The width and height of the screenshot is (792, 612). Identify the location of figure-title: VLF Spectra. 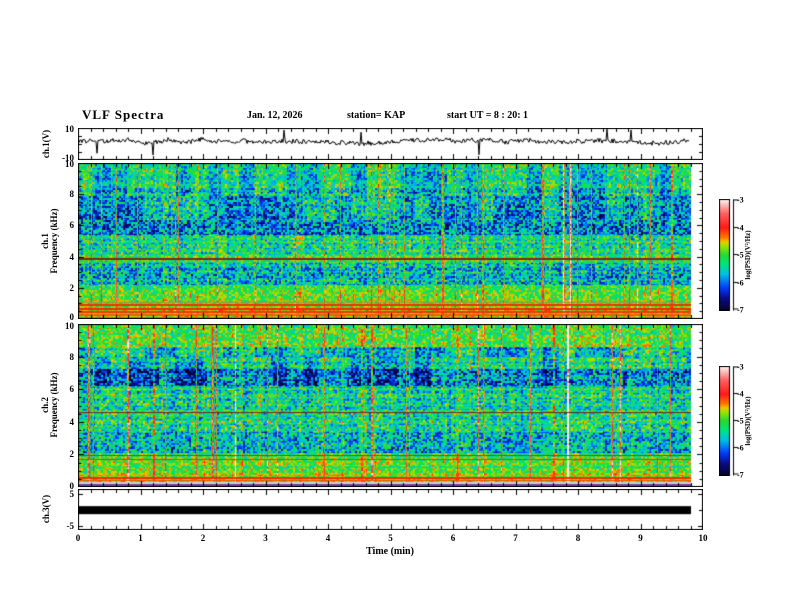
(123, 114).